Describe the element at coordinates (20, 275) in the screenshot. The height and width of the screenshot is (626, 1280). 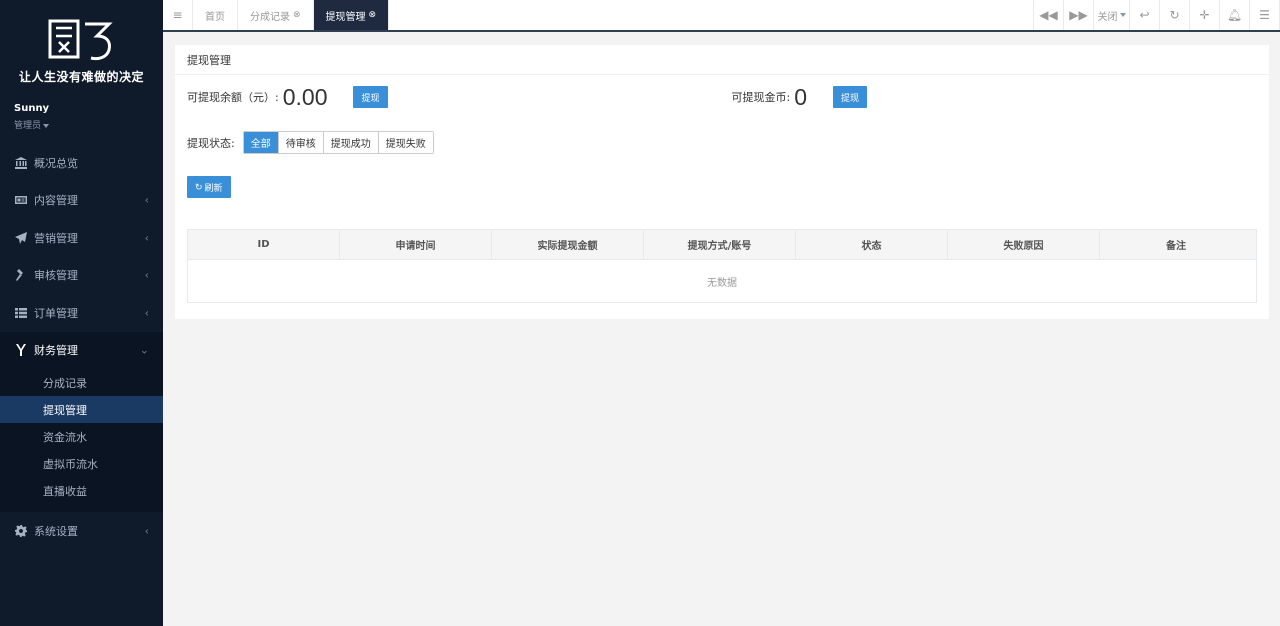
I see `gavel-icon` at that location.